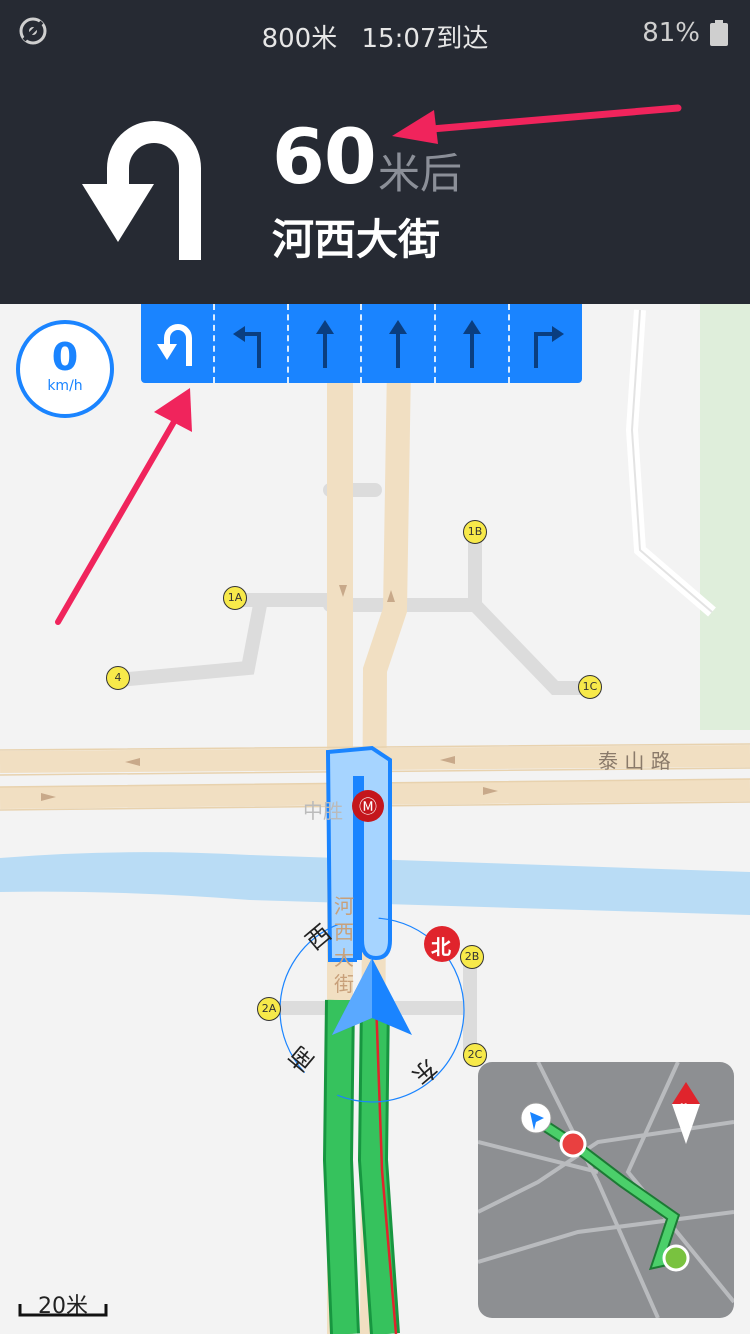 This screenshot has width=750, height=1334. I want to click on maneuver-distance: 60, so click(324, 156).